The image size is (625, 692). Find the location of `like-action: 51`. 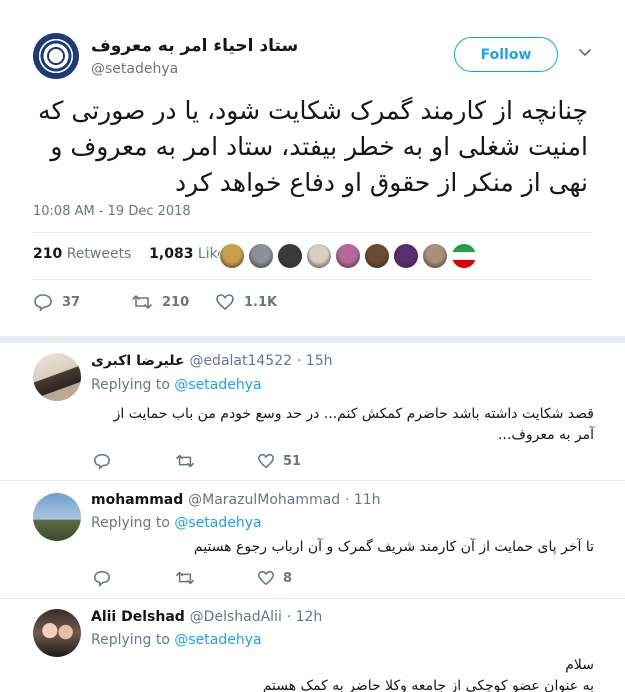

like-action: 51 is located at coordinates (279, 461).